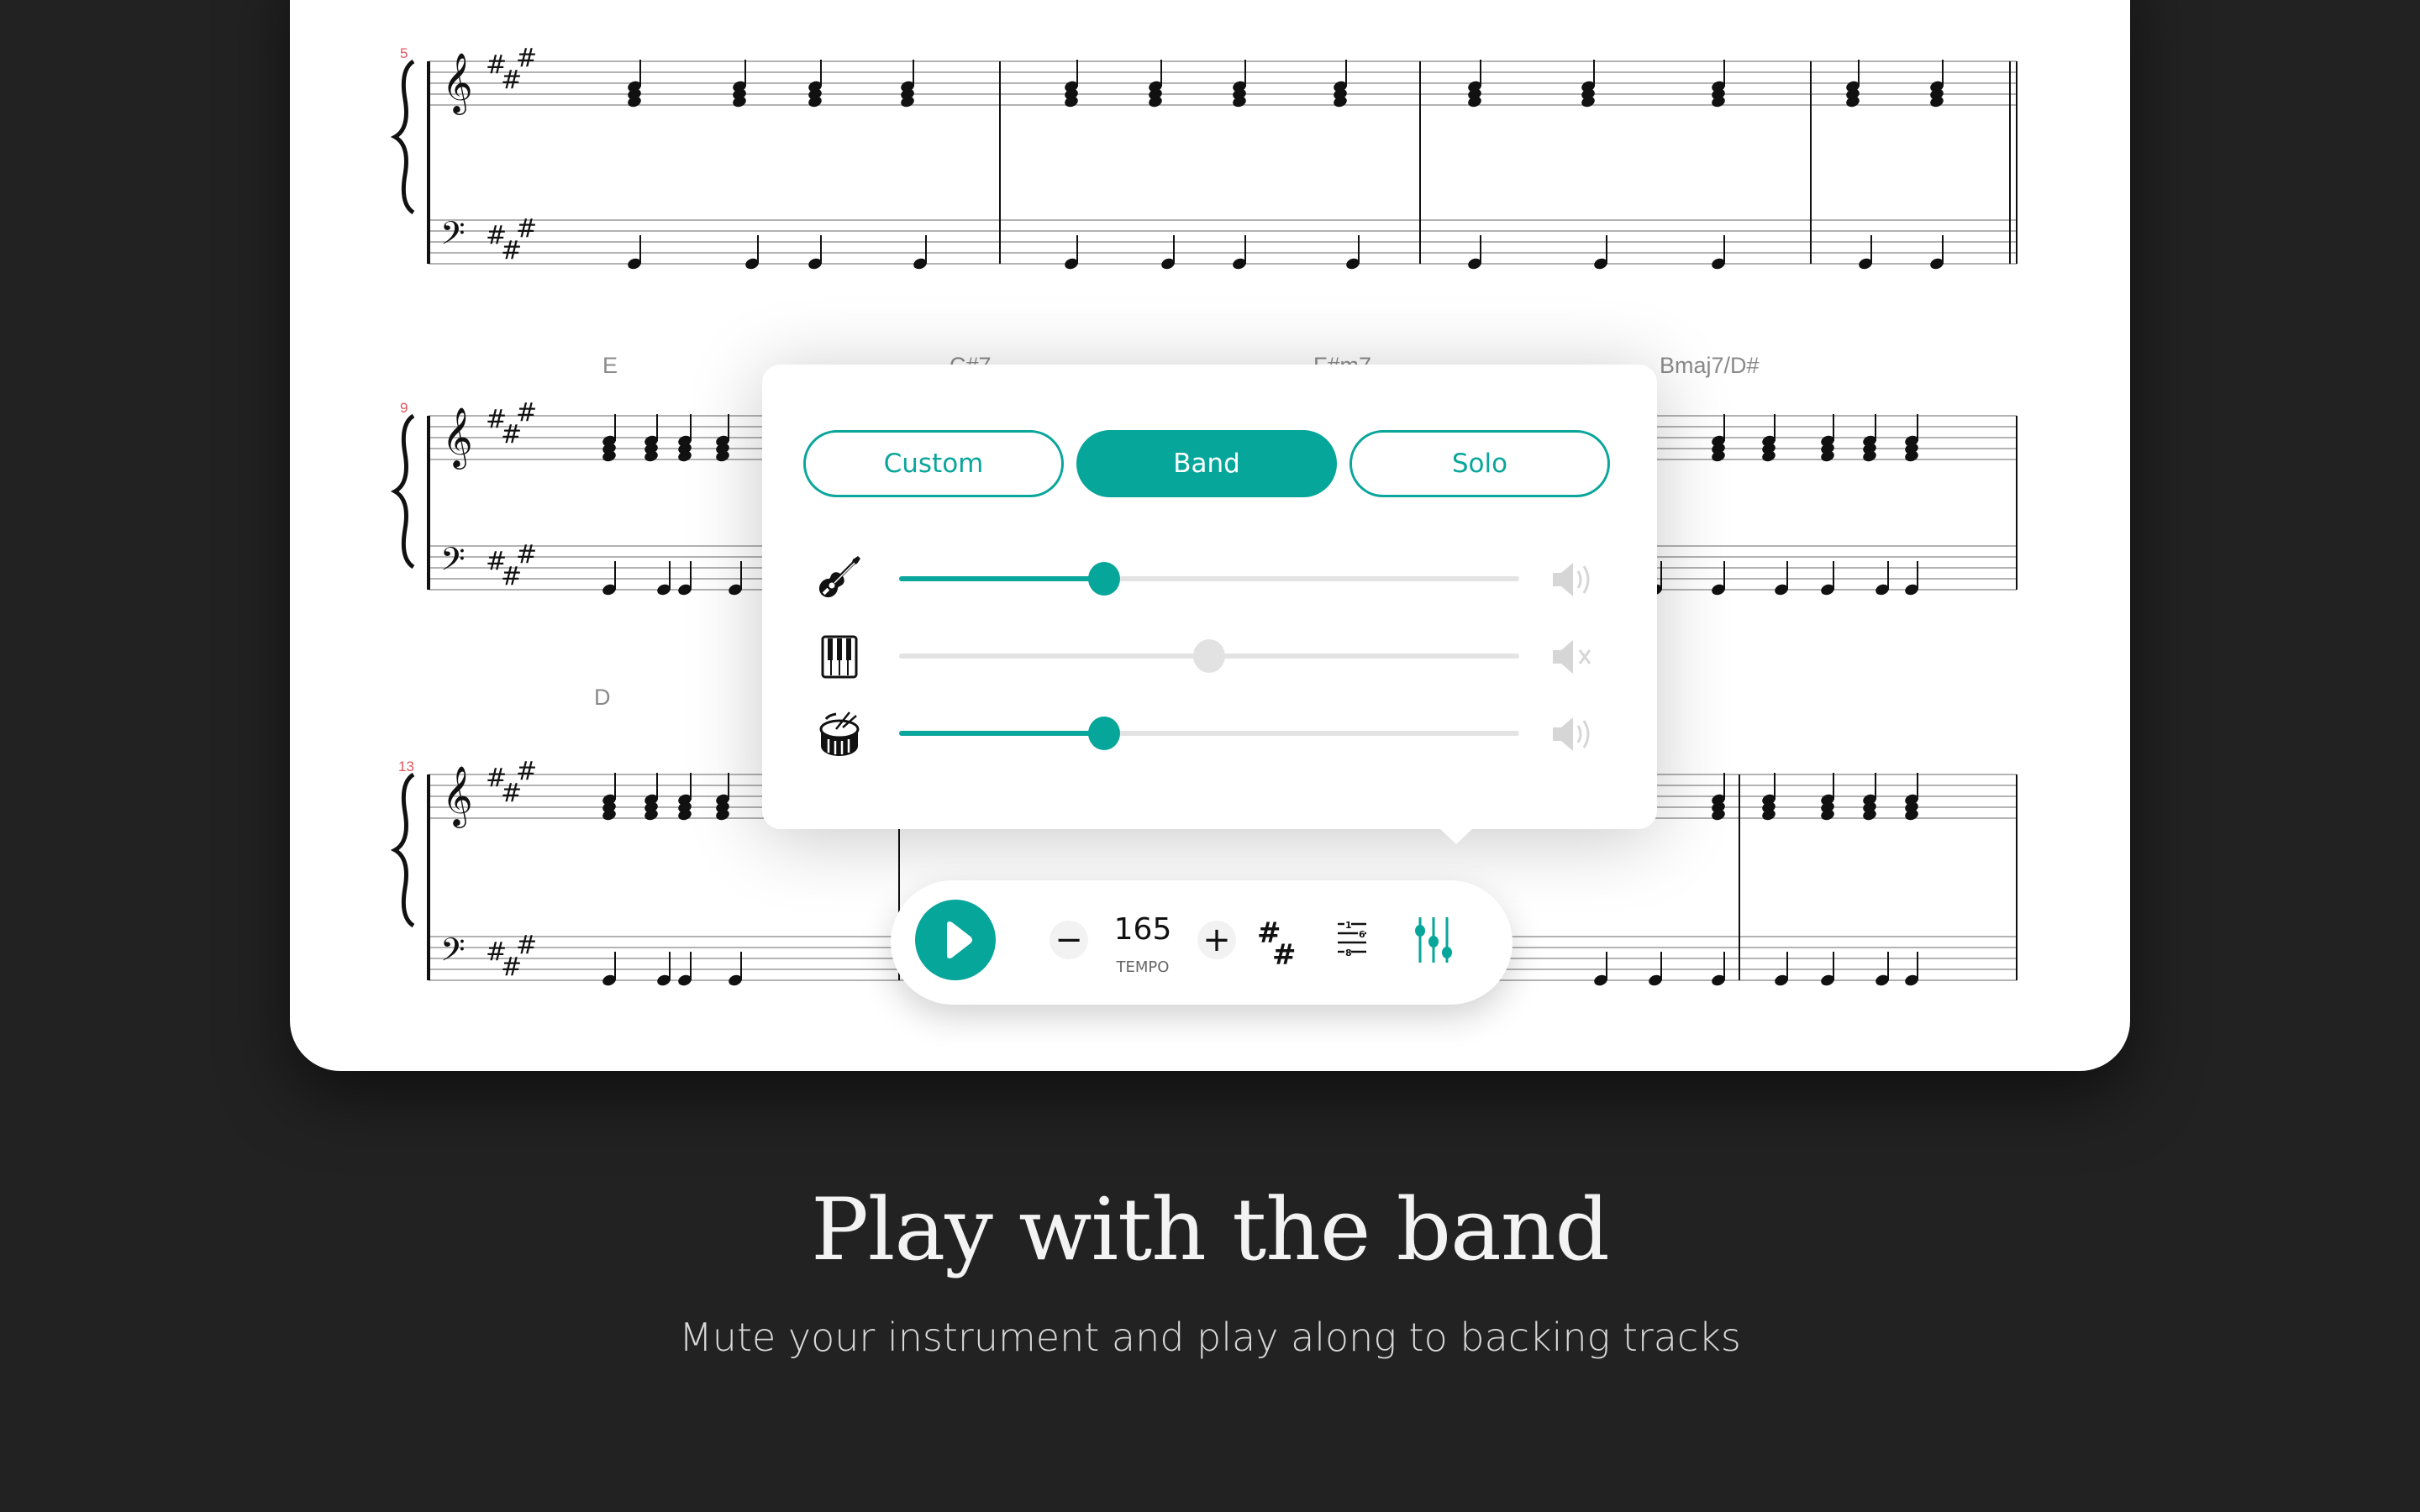 The height and width of the screenshot is (1512, 2420). I want to click on tablature-icon: 1 6 8, so click(1358, 941).